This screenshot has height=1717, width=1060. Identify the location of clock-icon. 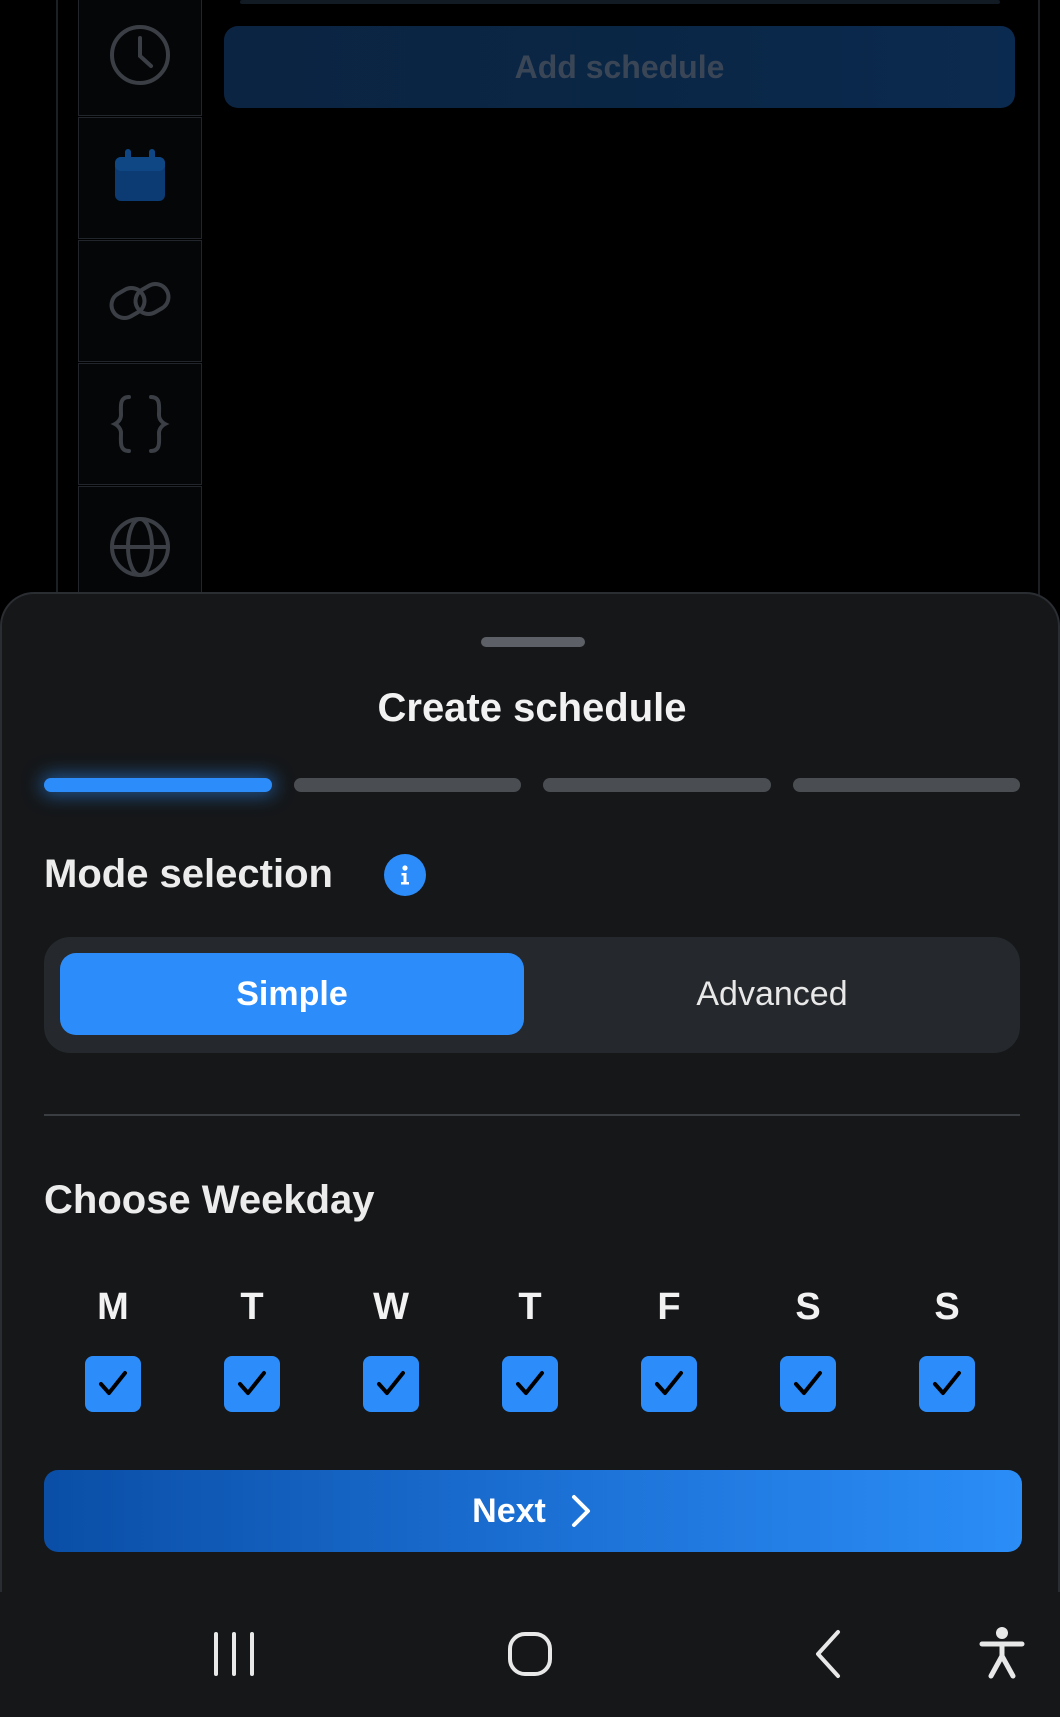
(140, 55).